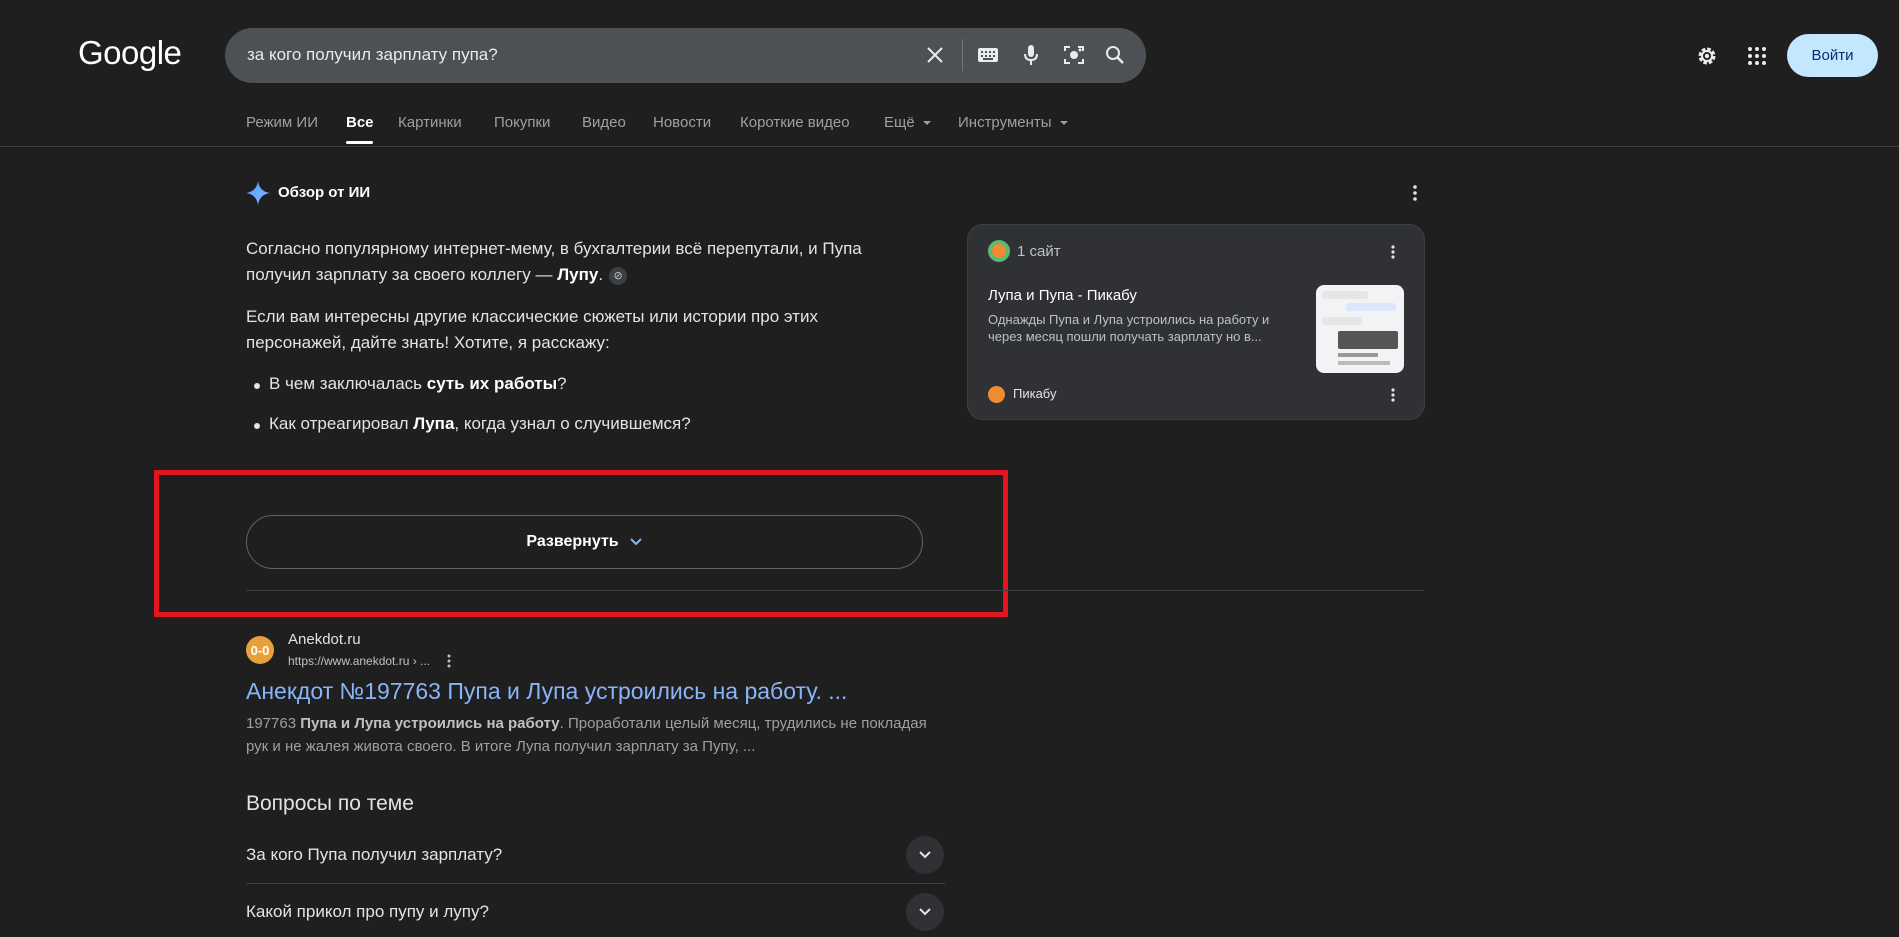 This screenshot has height=937, width=1899. What do you see at coordinates (1039, 251) in the screenshot?
I see `sources-count: 1 сайт` at bounding box center [1039, 251].